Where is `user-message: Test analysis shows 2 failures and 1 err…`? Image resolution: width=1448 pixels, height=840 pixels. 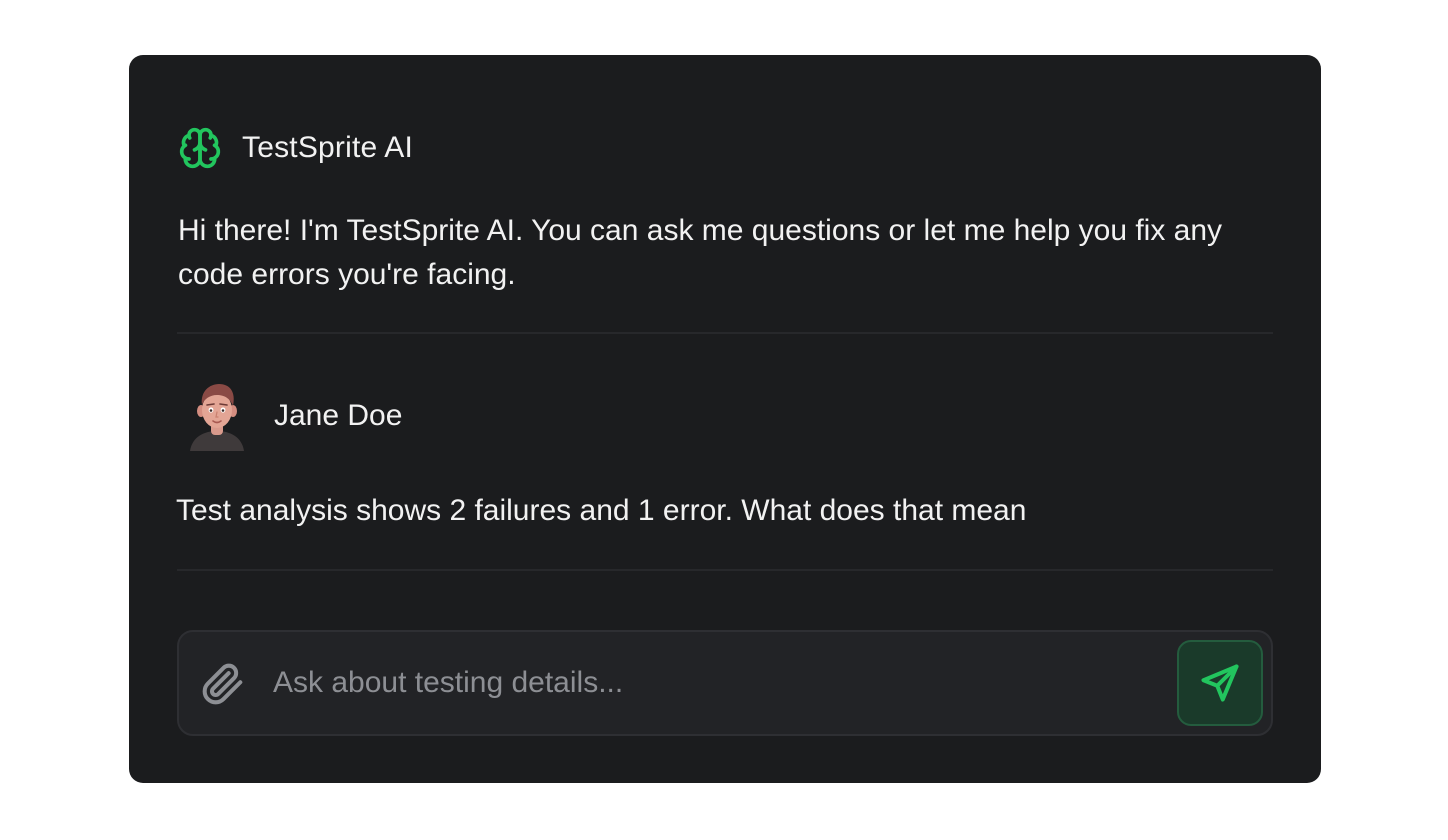
user-message: Test analysis shows 2 failures and 1 err… is located at coordinates (601, 510).